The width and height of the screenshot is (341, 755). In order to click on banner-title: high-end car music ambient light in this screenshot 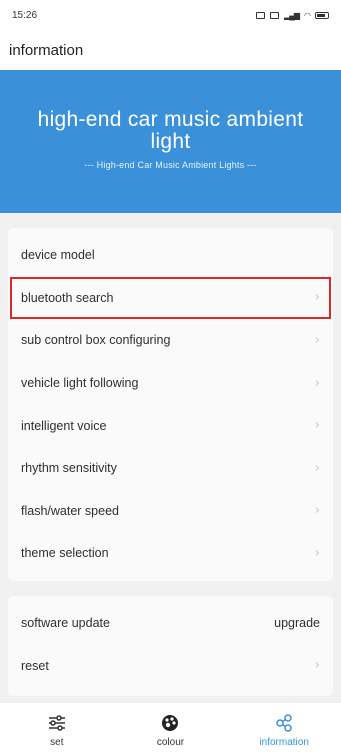, I will do `click(170, 130)`.